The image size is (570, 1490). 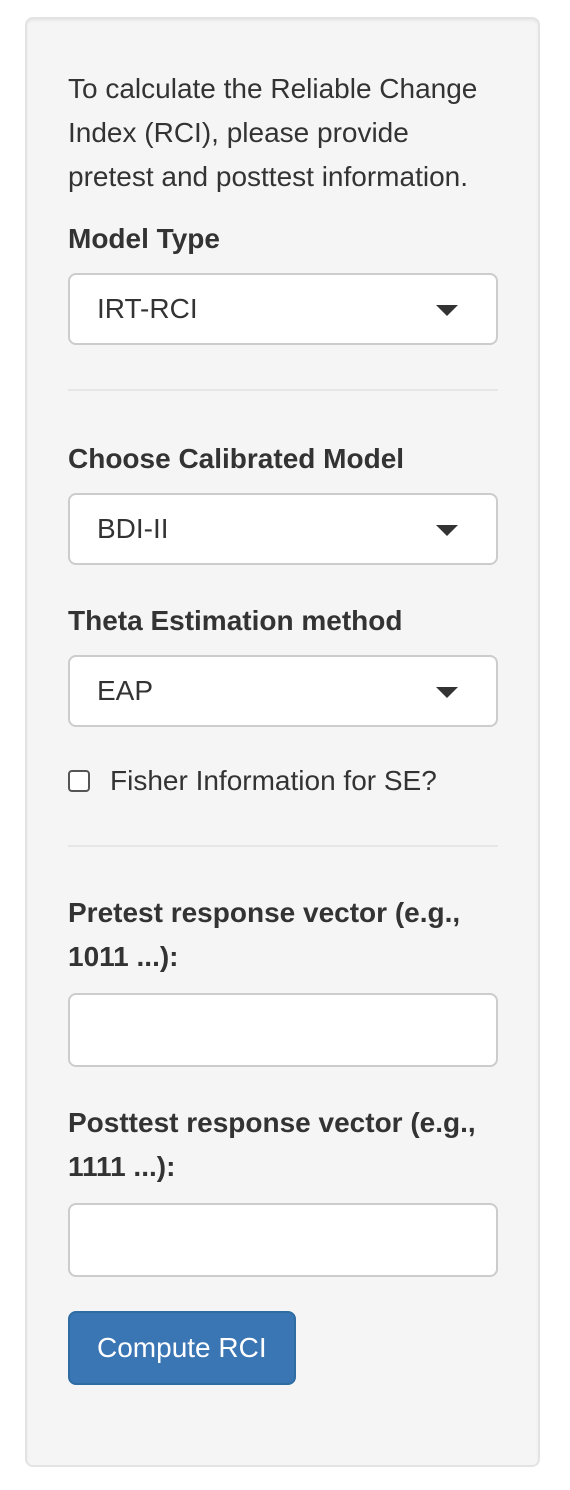 I want to click on posttest-input, so click(x=283, y=1240).